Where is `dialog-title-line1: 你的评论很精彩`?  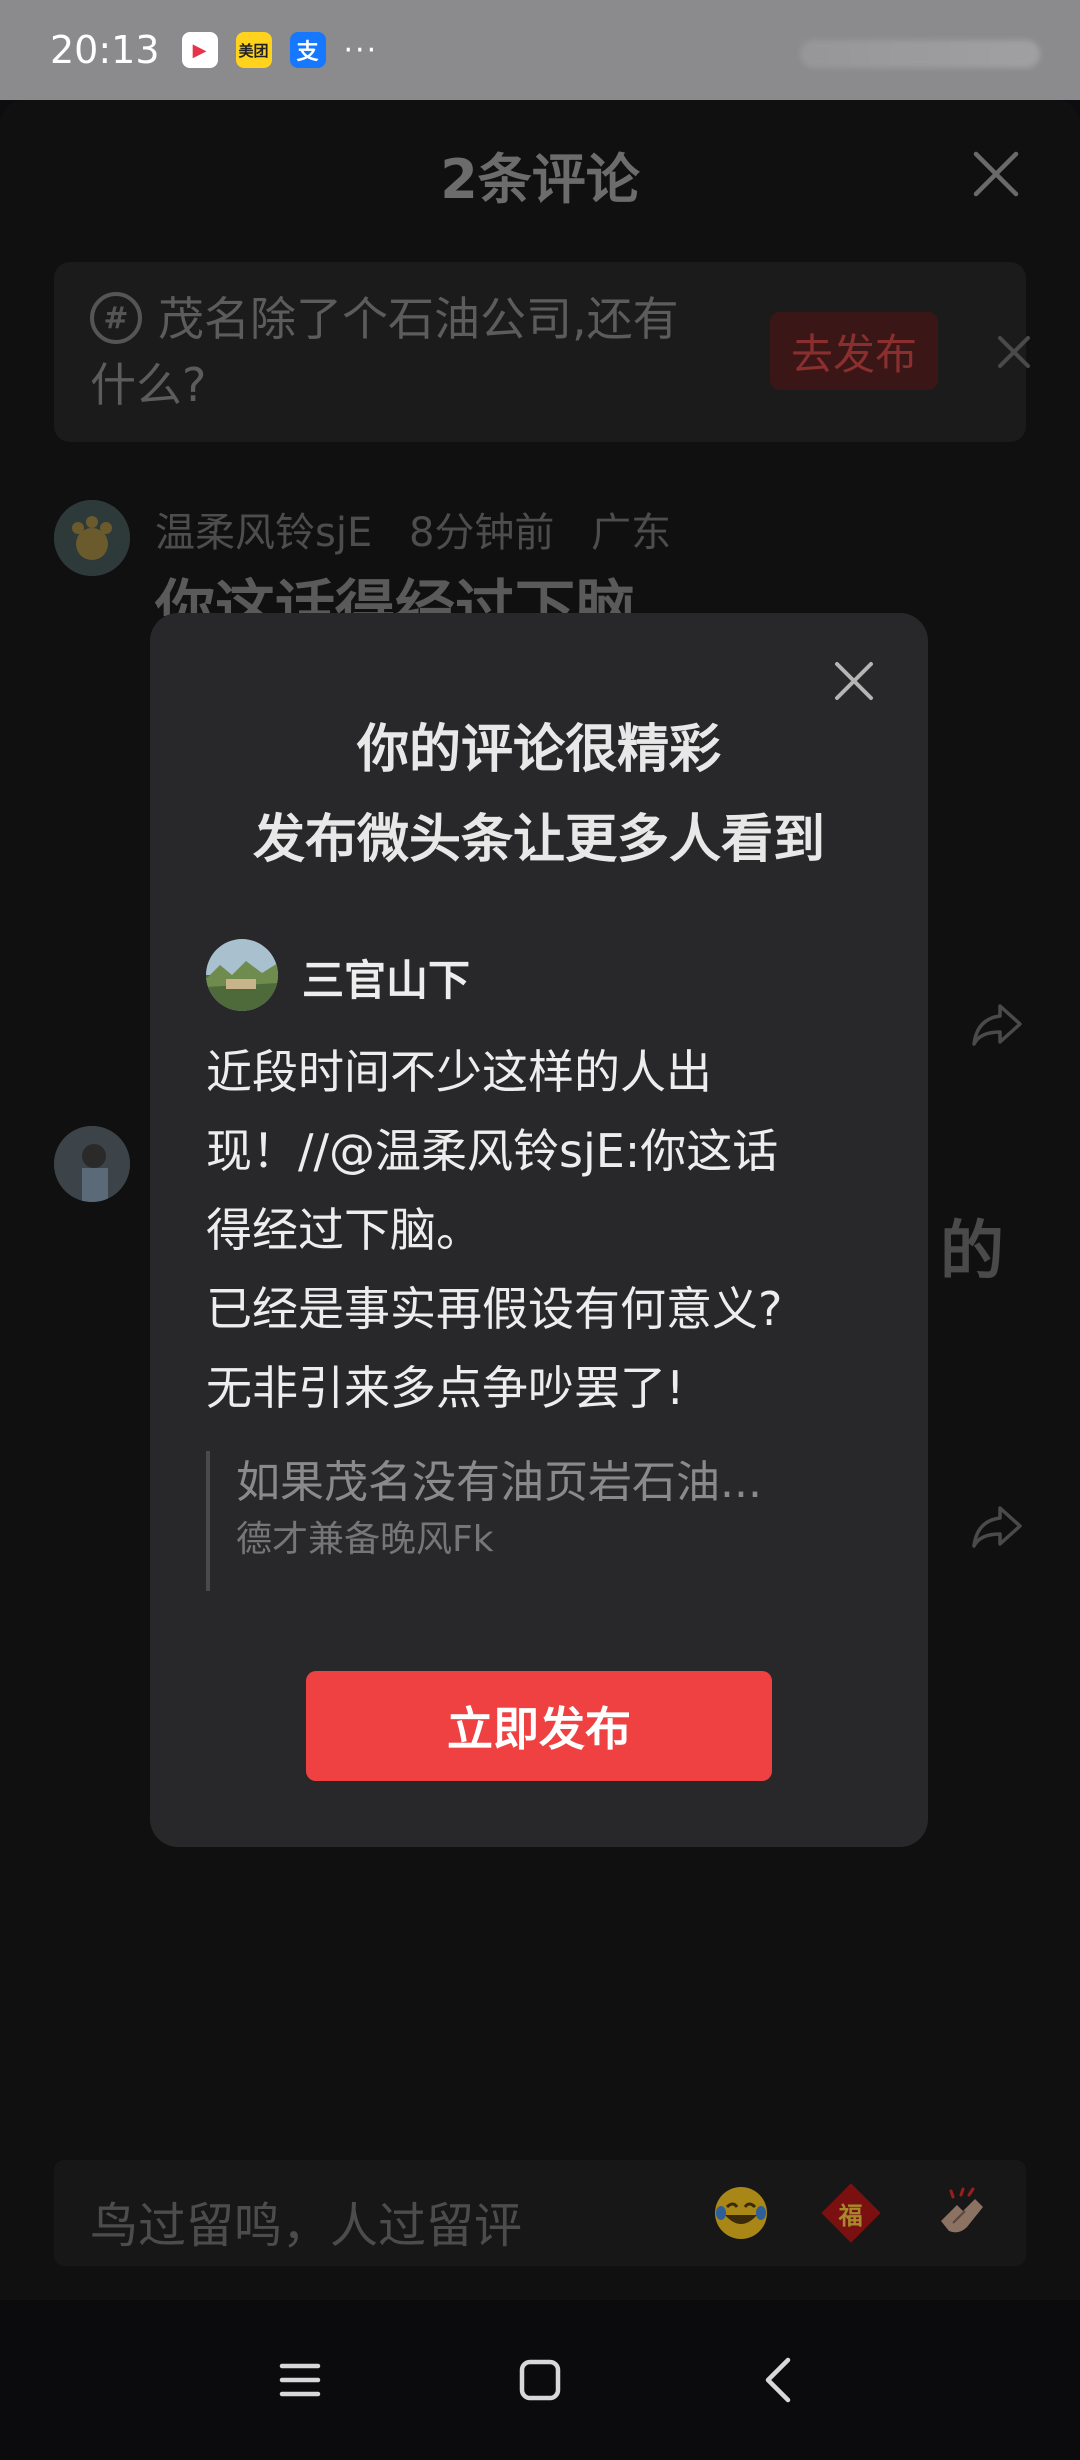
dialog-title-line1: 你的评论很精彩 is located at coordinates (538, 750).